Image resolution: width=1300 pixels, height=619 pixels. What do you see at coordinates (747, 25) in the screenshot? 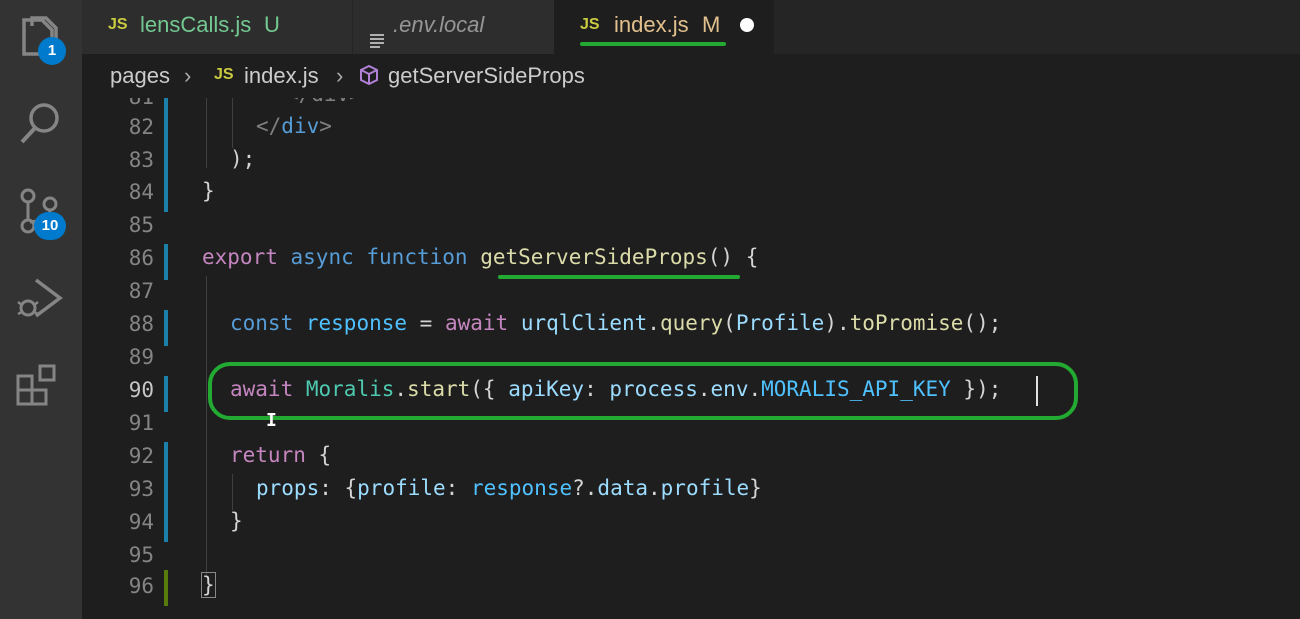
I see `unsaved-dot-icon` at bounding box center [747, 25].